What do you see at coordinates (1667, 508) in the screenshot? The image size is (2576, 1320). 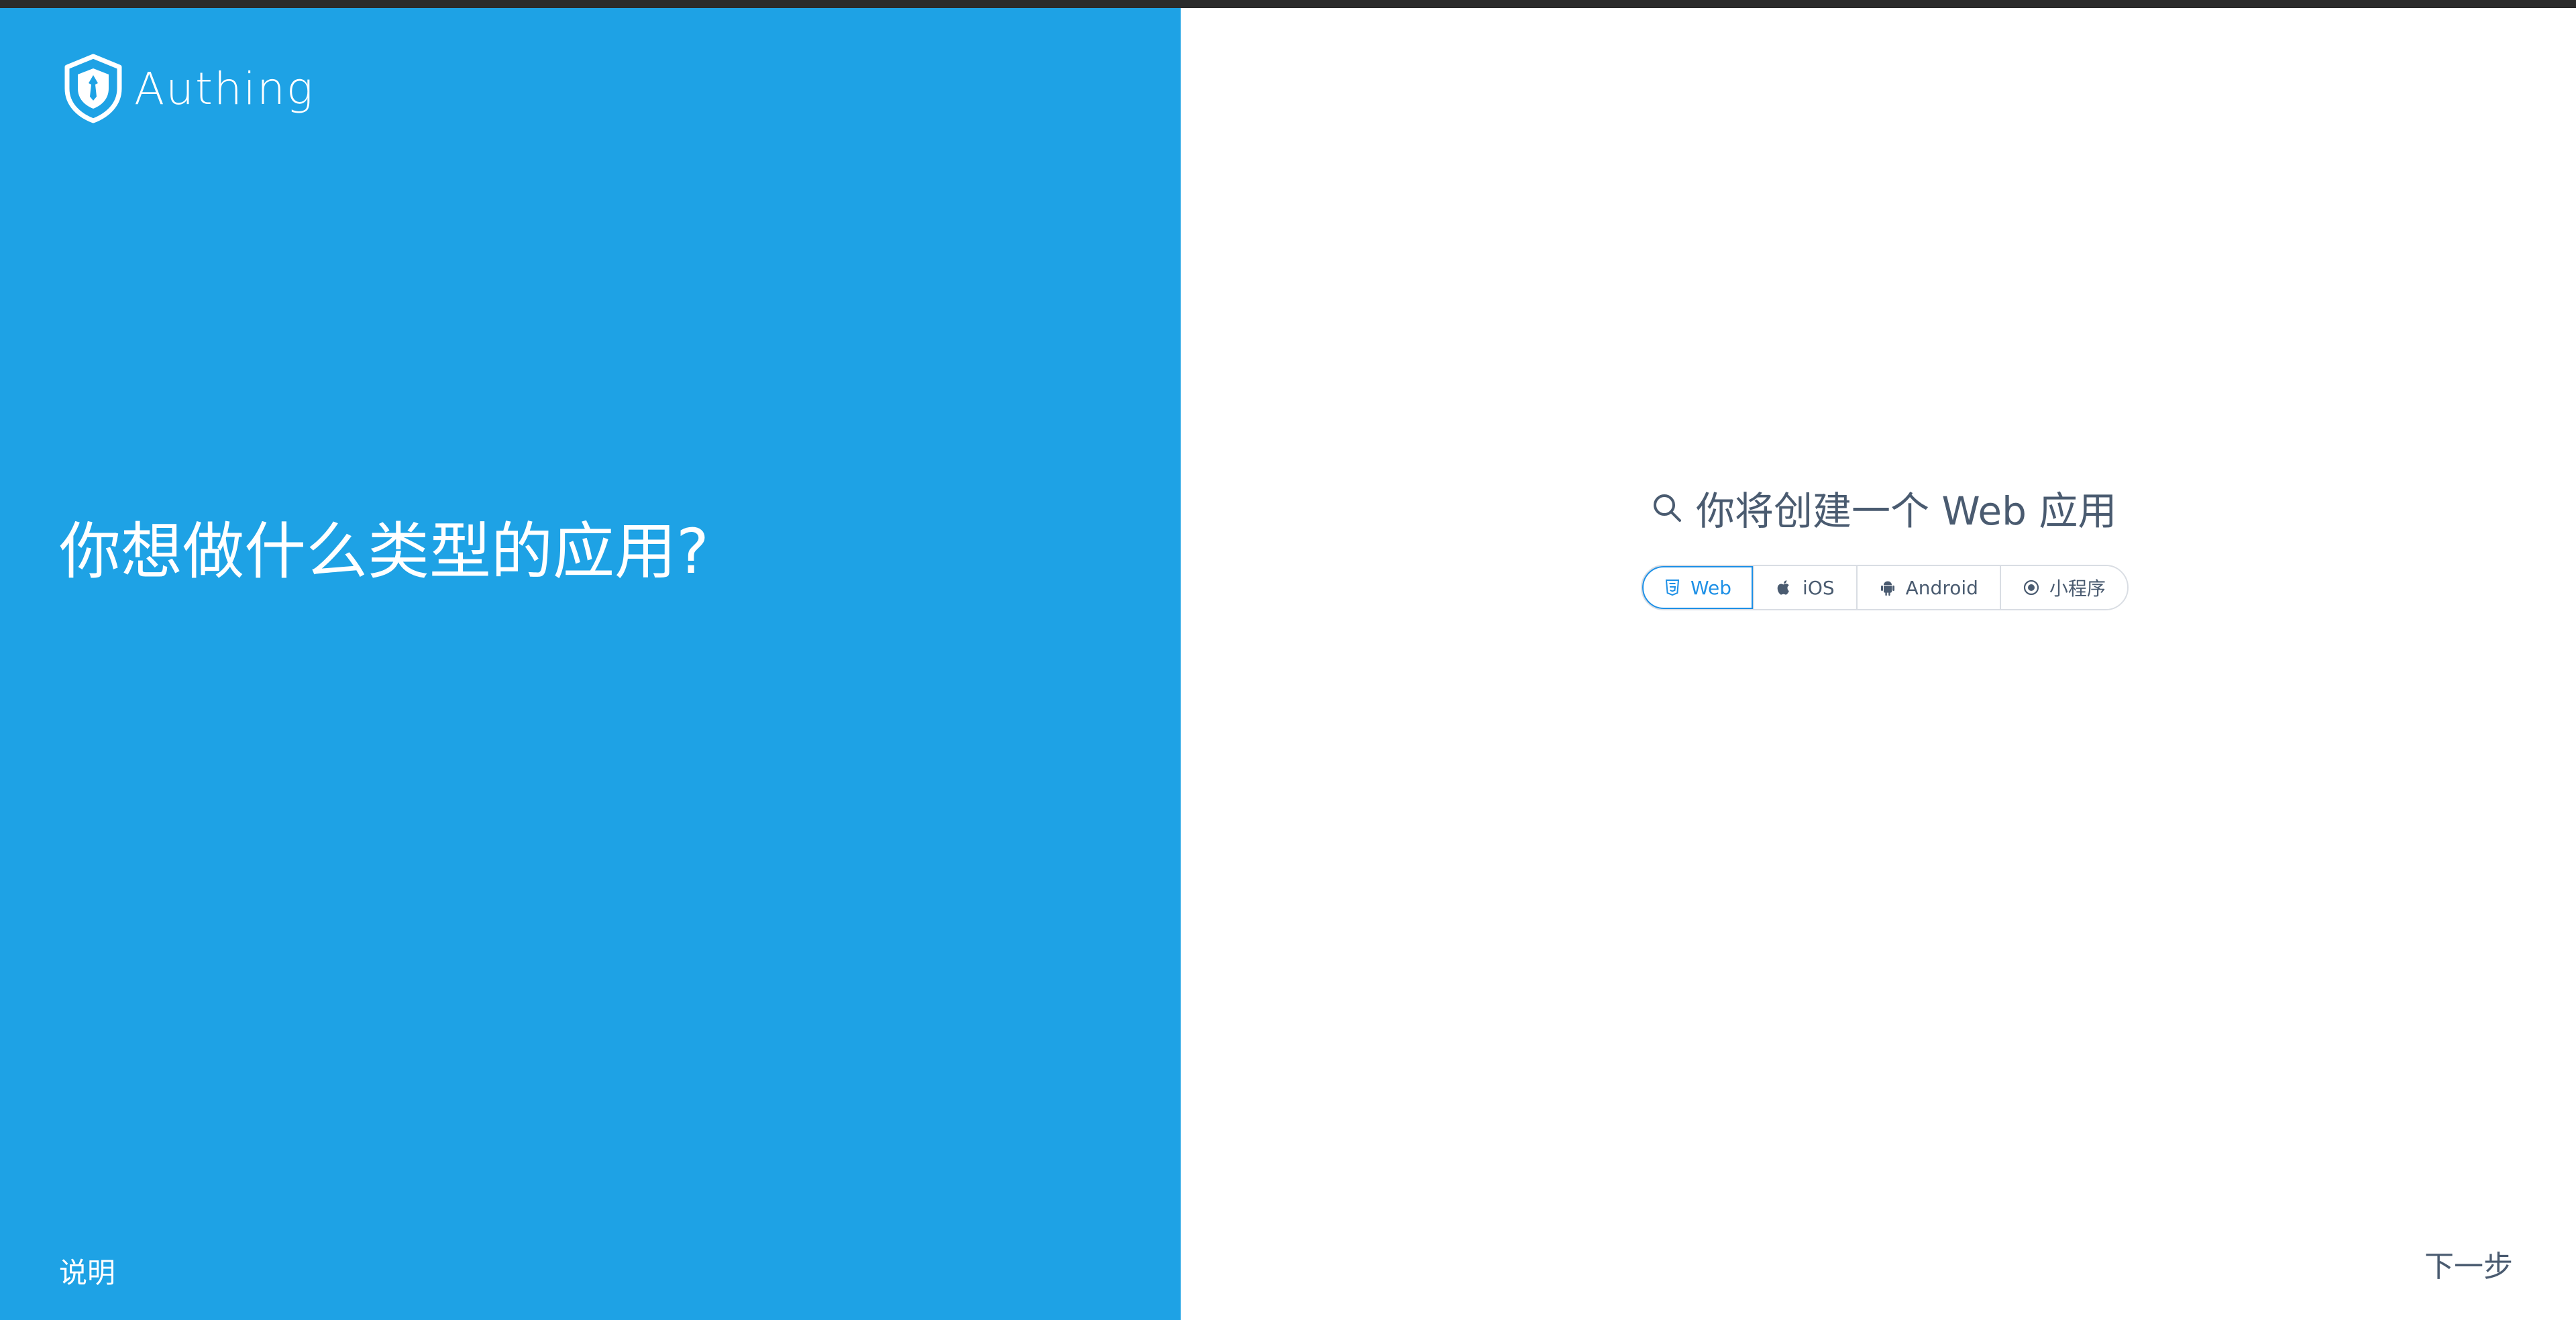 I see `search-icon` at bounding box center [1667, 508].